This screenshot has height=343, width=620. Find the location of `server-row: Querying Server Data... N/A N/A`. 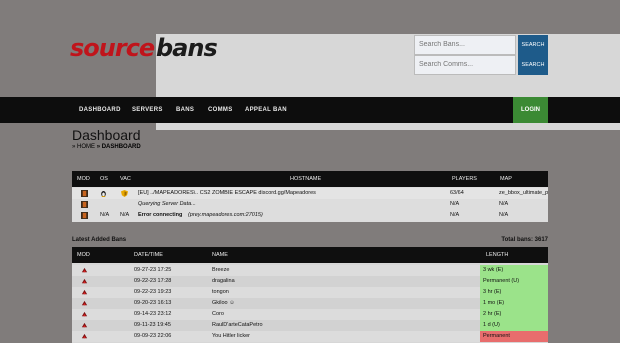

server-row: Querying Server Data... N/A N/A is located at coordinates (310, 204).